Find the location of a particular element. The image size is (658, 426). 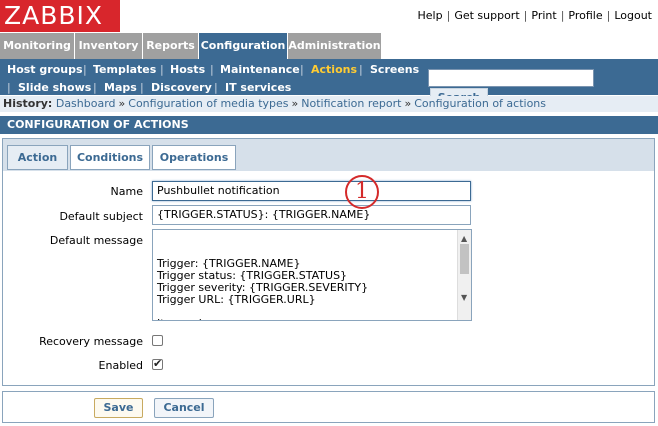

default-message-label: Default message is located at coordinates (96, 240).